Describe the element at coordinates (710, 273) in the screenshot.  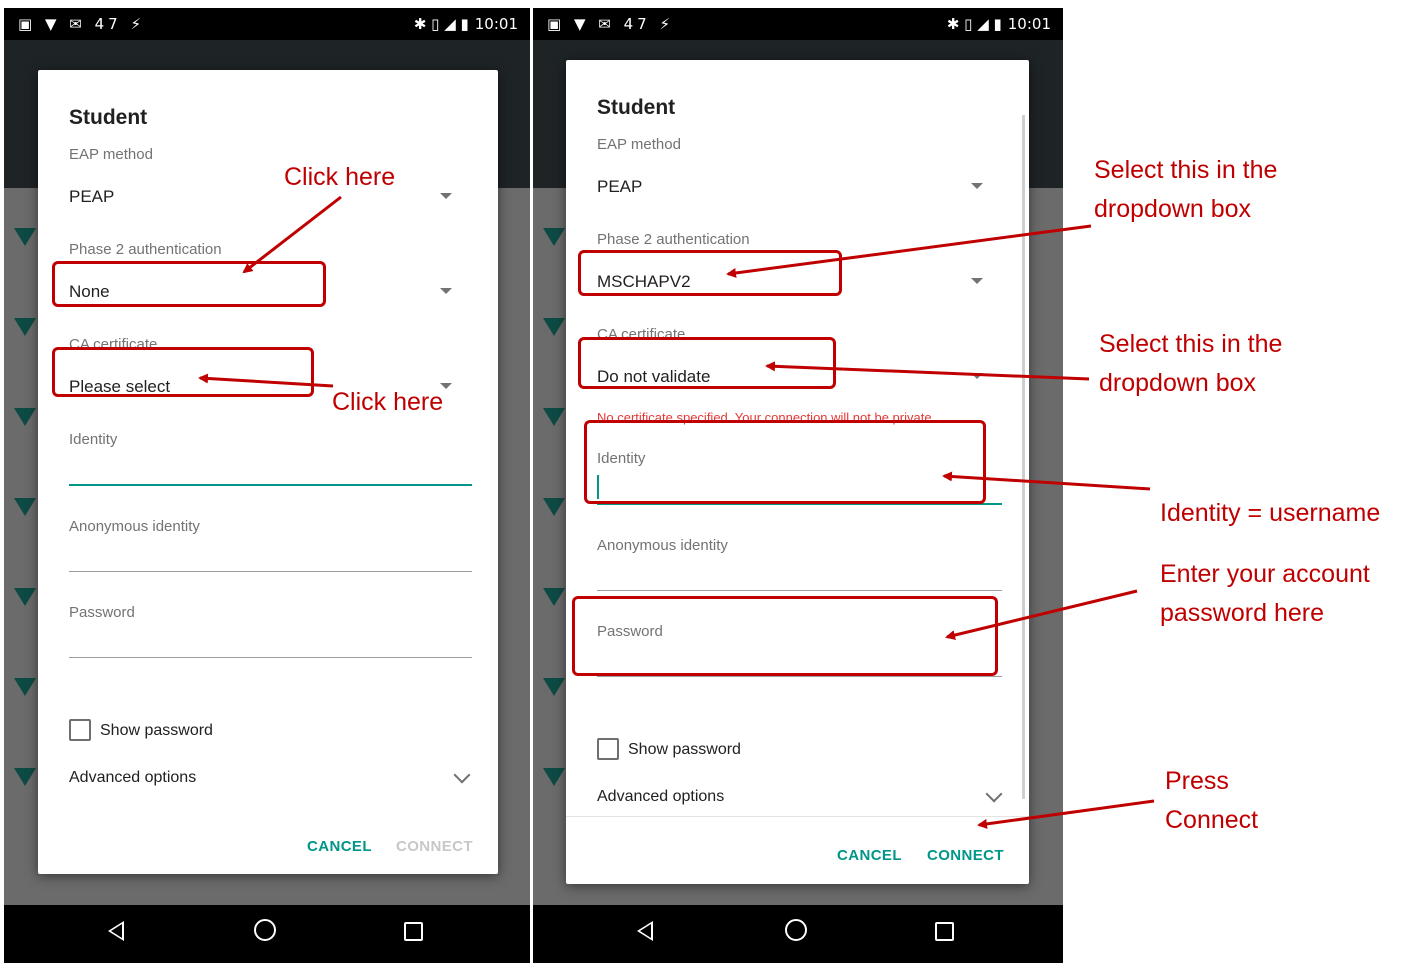
I see `highlight-phase2-right` at that location.